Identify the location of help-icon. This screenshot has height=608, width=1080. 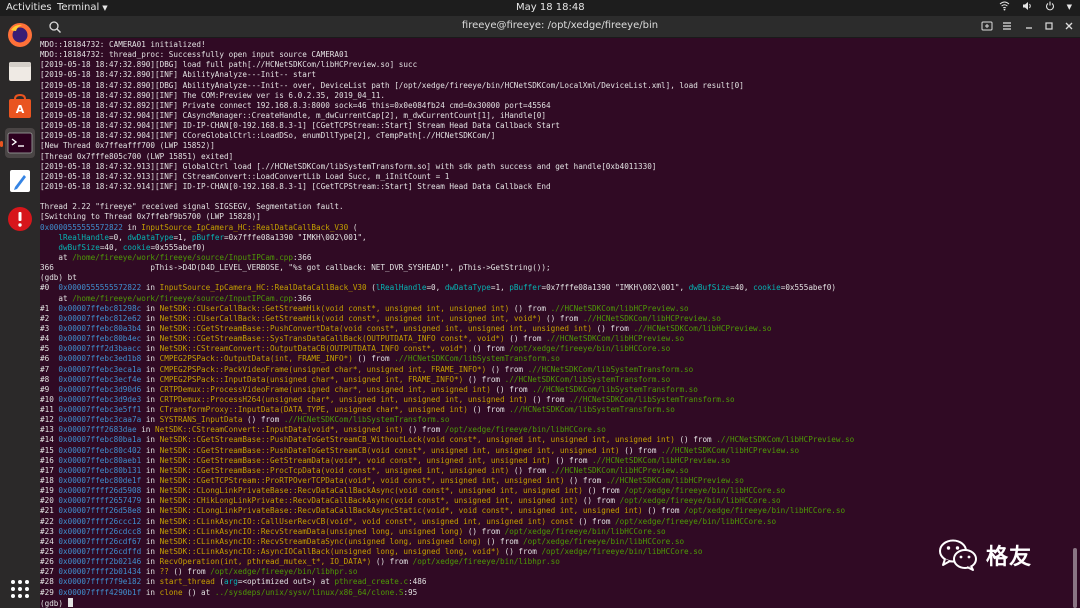
(20, 219).